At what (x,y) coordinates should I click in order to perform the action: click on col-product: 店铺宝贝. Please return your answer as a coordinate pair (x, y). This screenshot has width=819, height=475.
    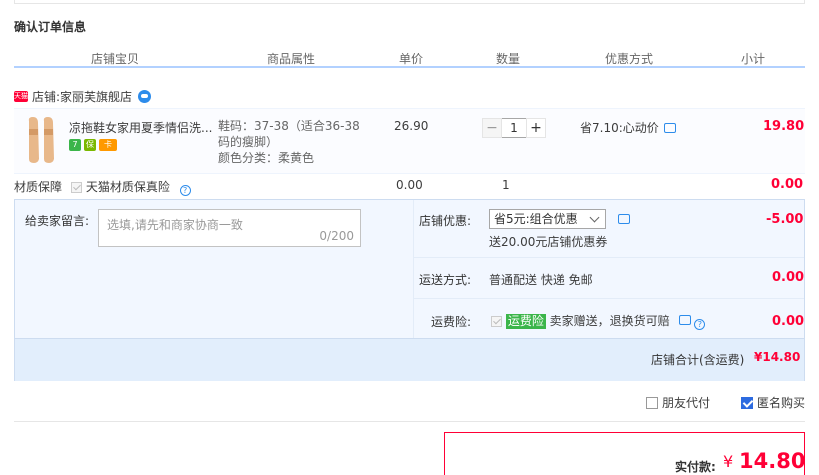
    Looking at the image, I should click on (115, 59).